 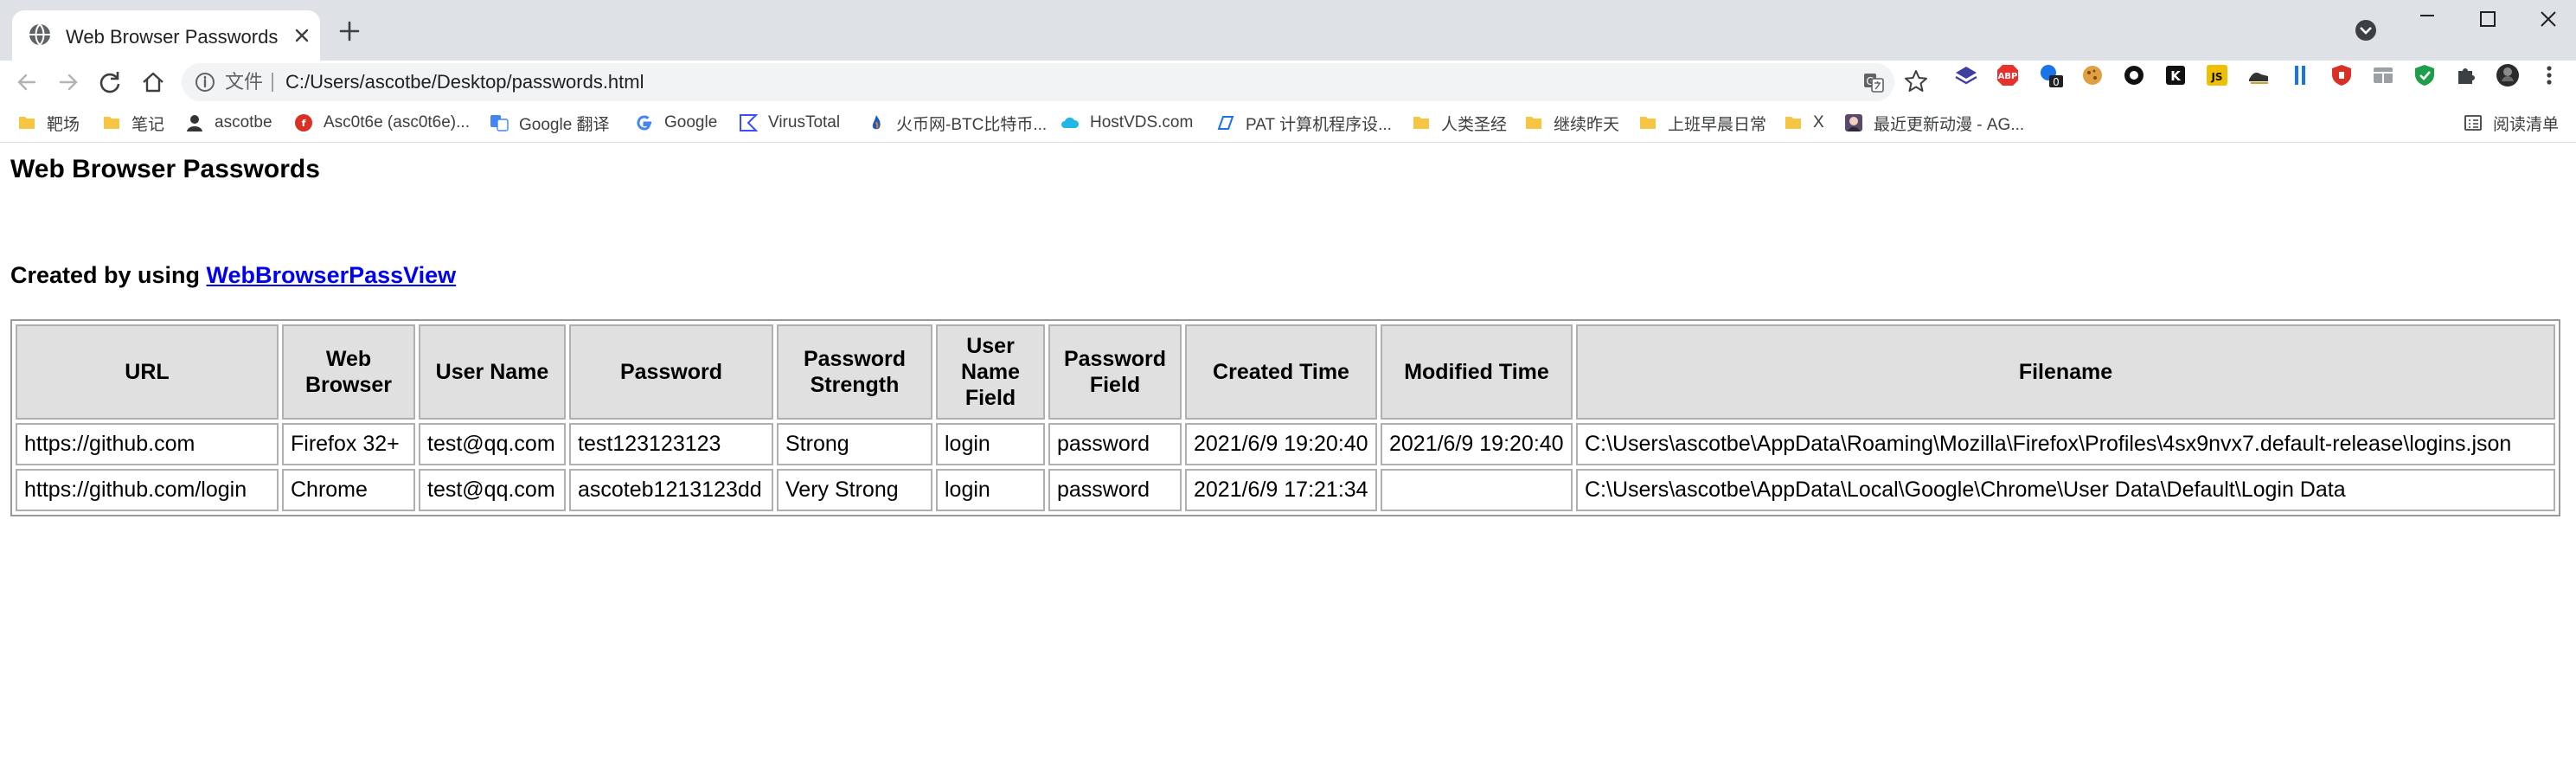 What do you see at coordinates (2487, 22) in the screenshot?
I see `maximize-icon` at bounding box center [2487, 22].